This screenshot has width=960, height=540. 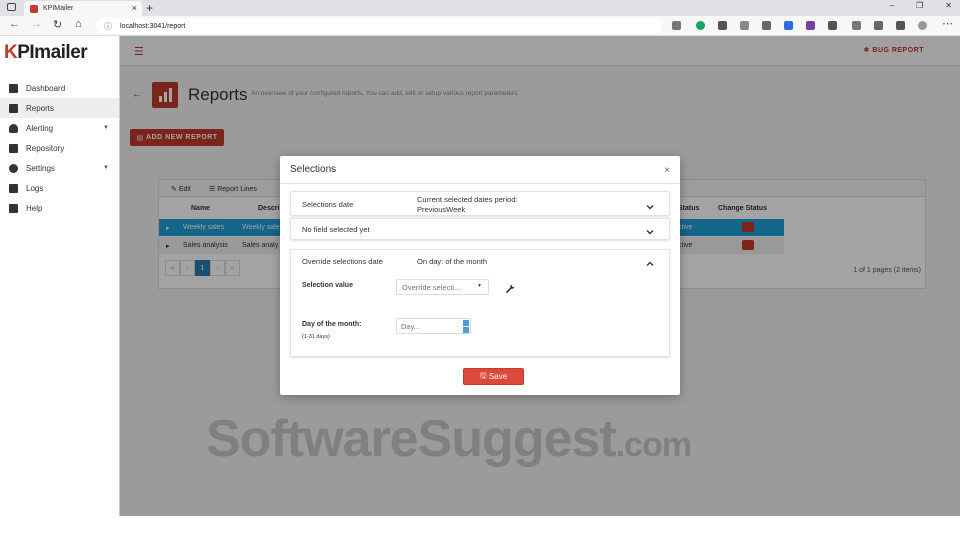 I want to click on new-tab-icon: +, so click(x=149, y=8).